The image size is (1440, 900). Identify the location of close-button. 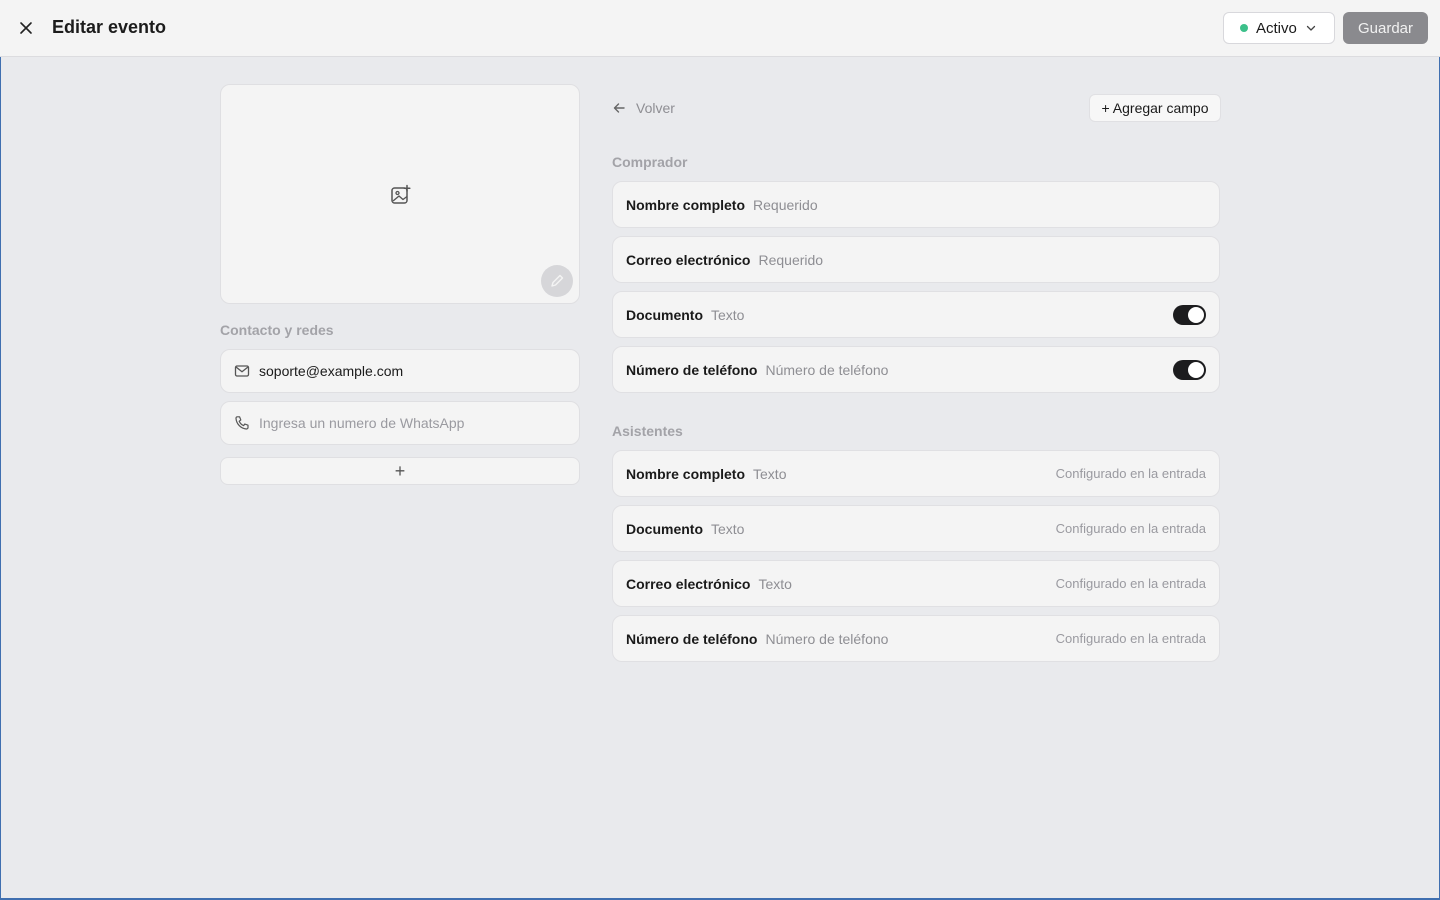
(26, 28).